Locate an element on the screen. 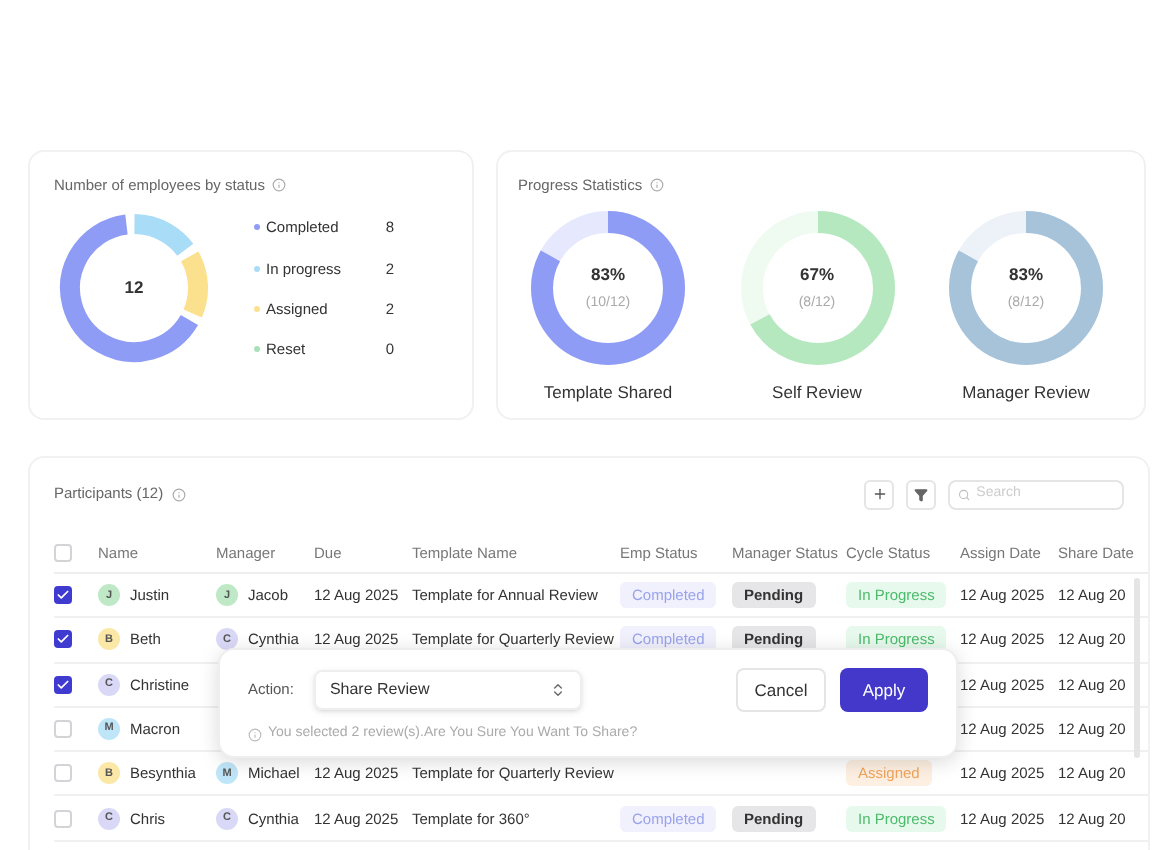 The height and width of the screenshot is (850, 1174). total-count: 12 is located at coordinates (134, 288).